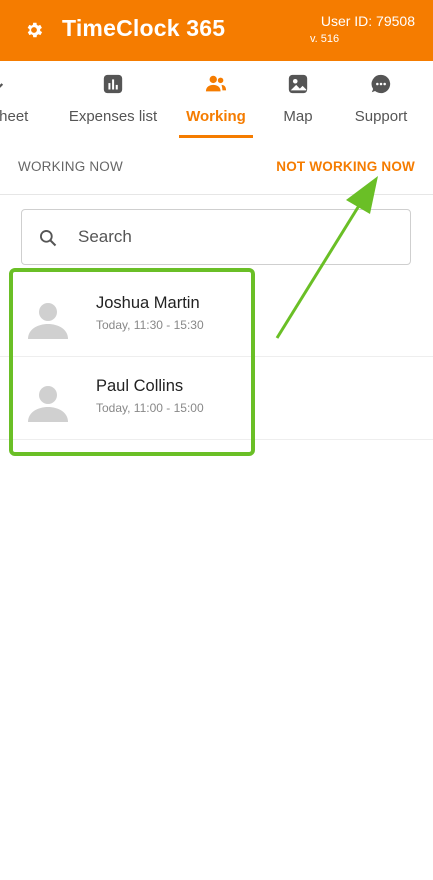  What do you see at coordinates (14, 116) in the screenshot?
I see `nav-label: sheet` at bounding box center [14, 116].